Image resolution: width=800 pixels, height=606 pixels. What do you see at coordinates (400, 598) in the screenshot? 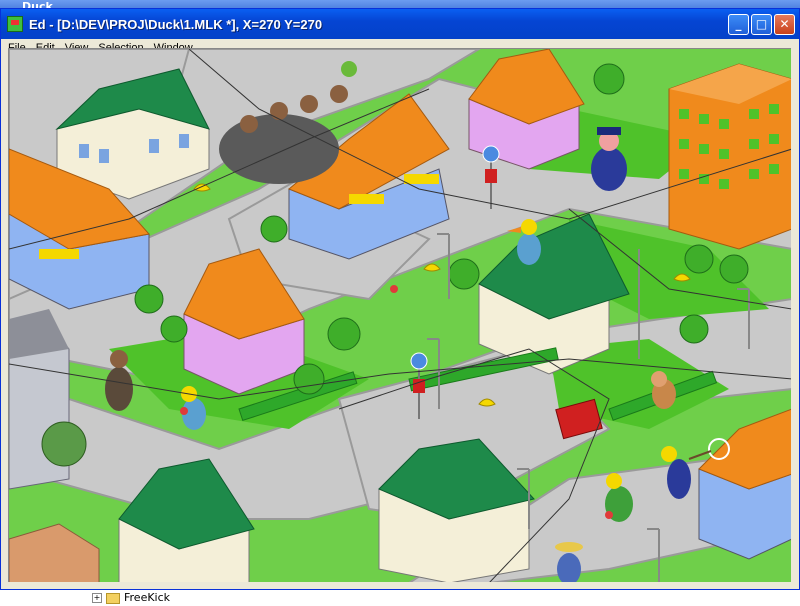
I see `background-tree-view: + FreeKick` at bounding box center [400, 598].